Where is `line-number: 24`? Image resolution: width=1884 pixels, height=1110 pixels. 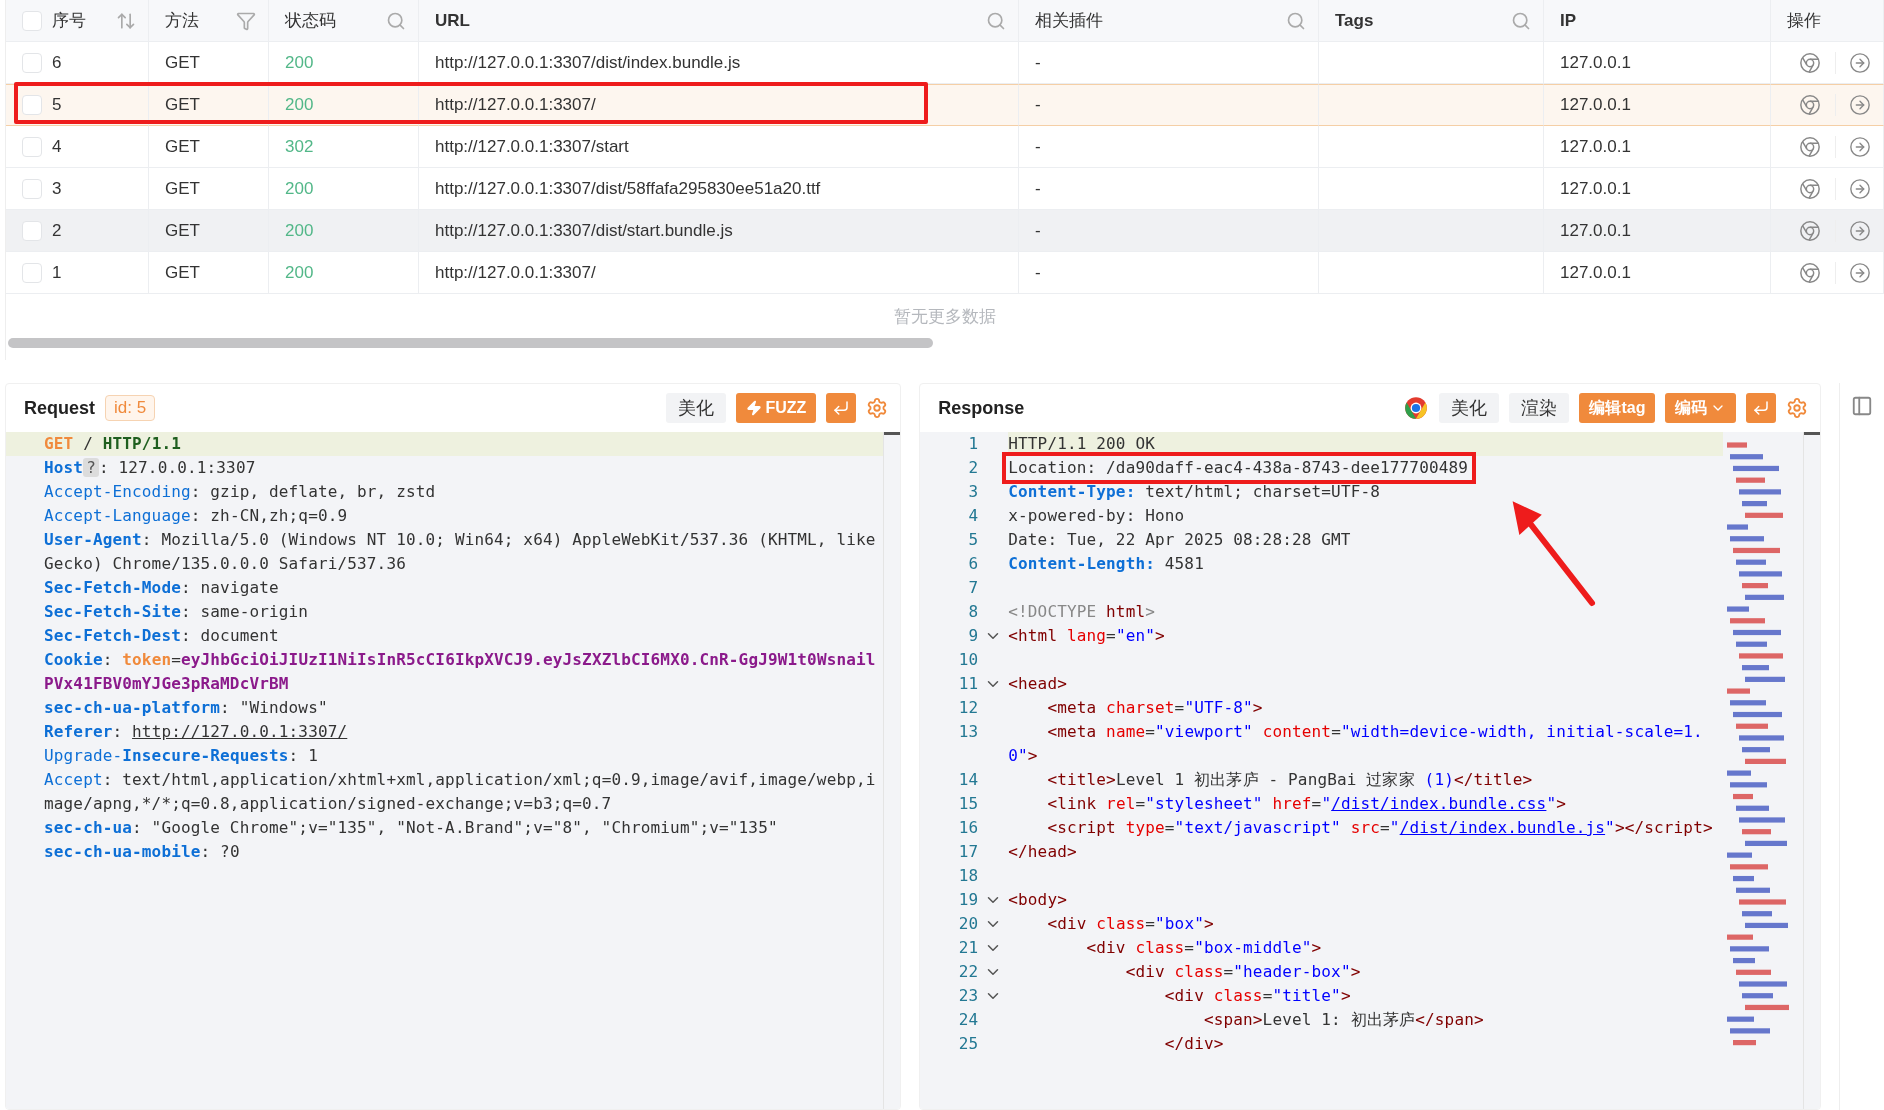 line-number: 24 is located at coordinates (968, 1020).